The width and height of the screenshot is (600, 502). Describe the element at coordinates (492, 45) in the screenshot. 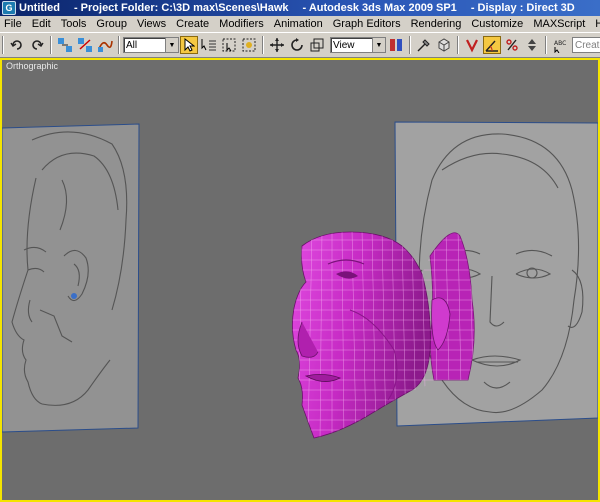

I see `angle-snap-icon` at that location.